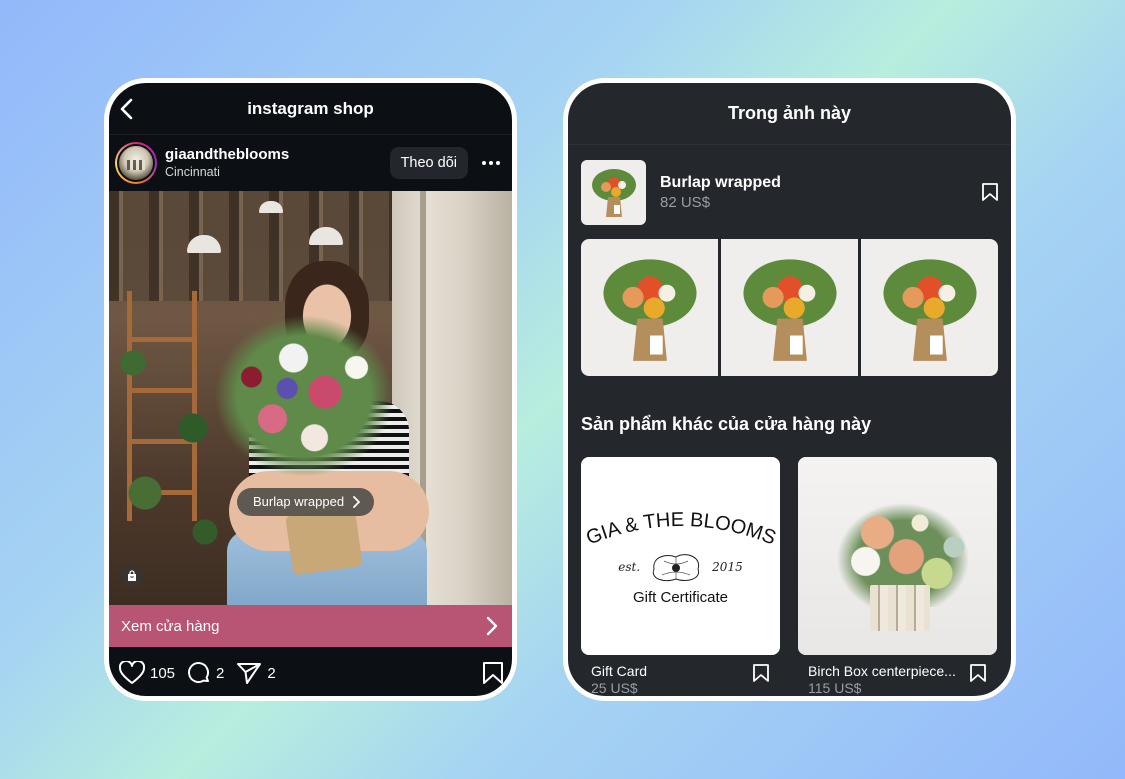  I want to click on tagged-product-row: Burlap wrapped 82 US$, so click(789, 186).